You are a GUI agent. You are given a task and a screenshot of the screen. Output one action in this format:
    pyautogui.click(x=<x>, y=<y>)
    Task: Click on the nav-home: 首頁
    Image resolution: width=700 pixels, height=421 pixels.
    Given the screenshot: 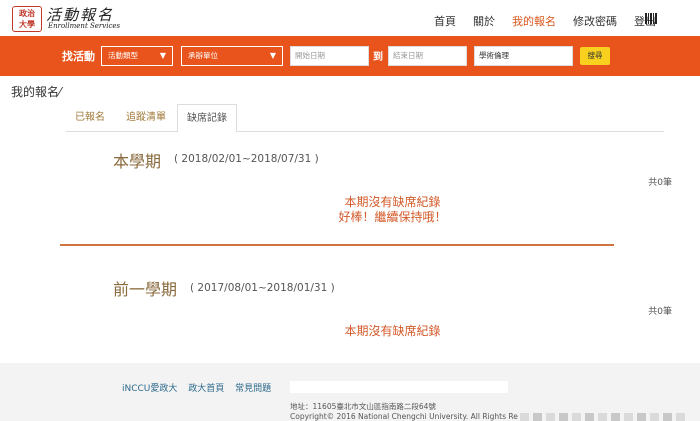 What is the action you would take?
    pyautogui.click(x=445, y=21)
    